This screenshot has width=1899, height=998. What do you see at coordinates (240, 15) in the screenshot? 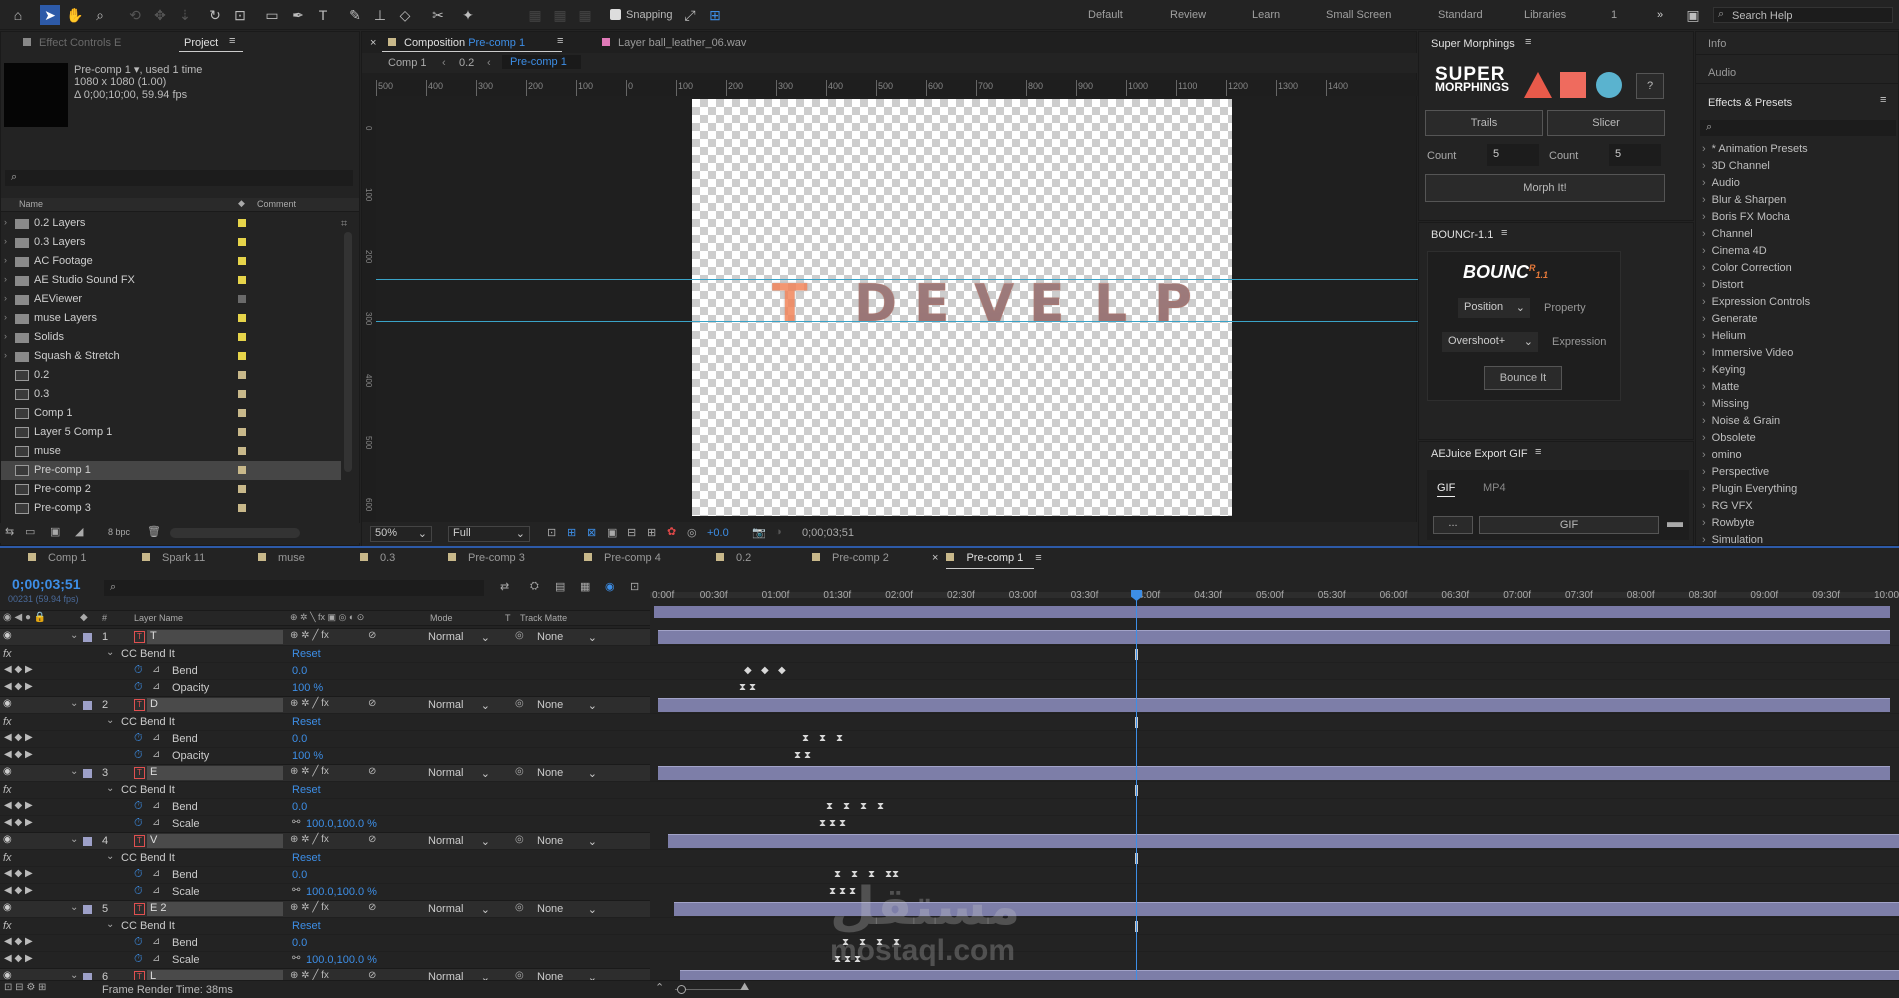
I see `anchor-tool-icon: ⊡` at bounding box center [240, 15].